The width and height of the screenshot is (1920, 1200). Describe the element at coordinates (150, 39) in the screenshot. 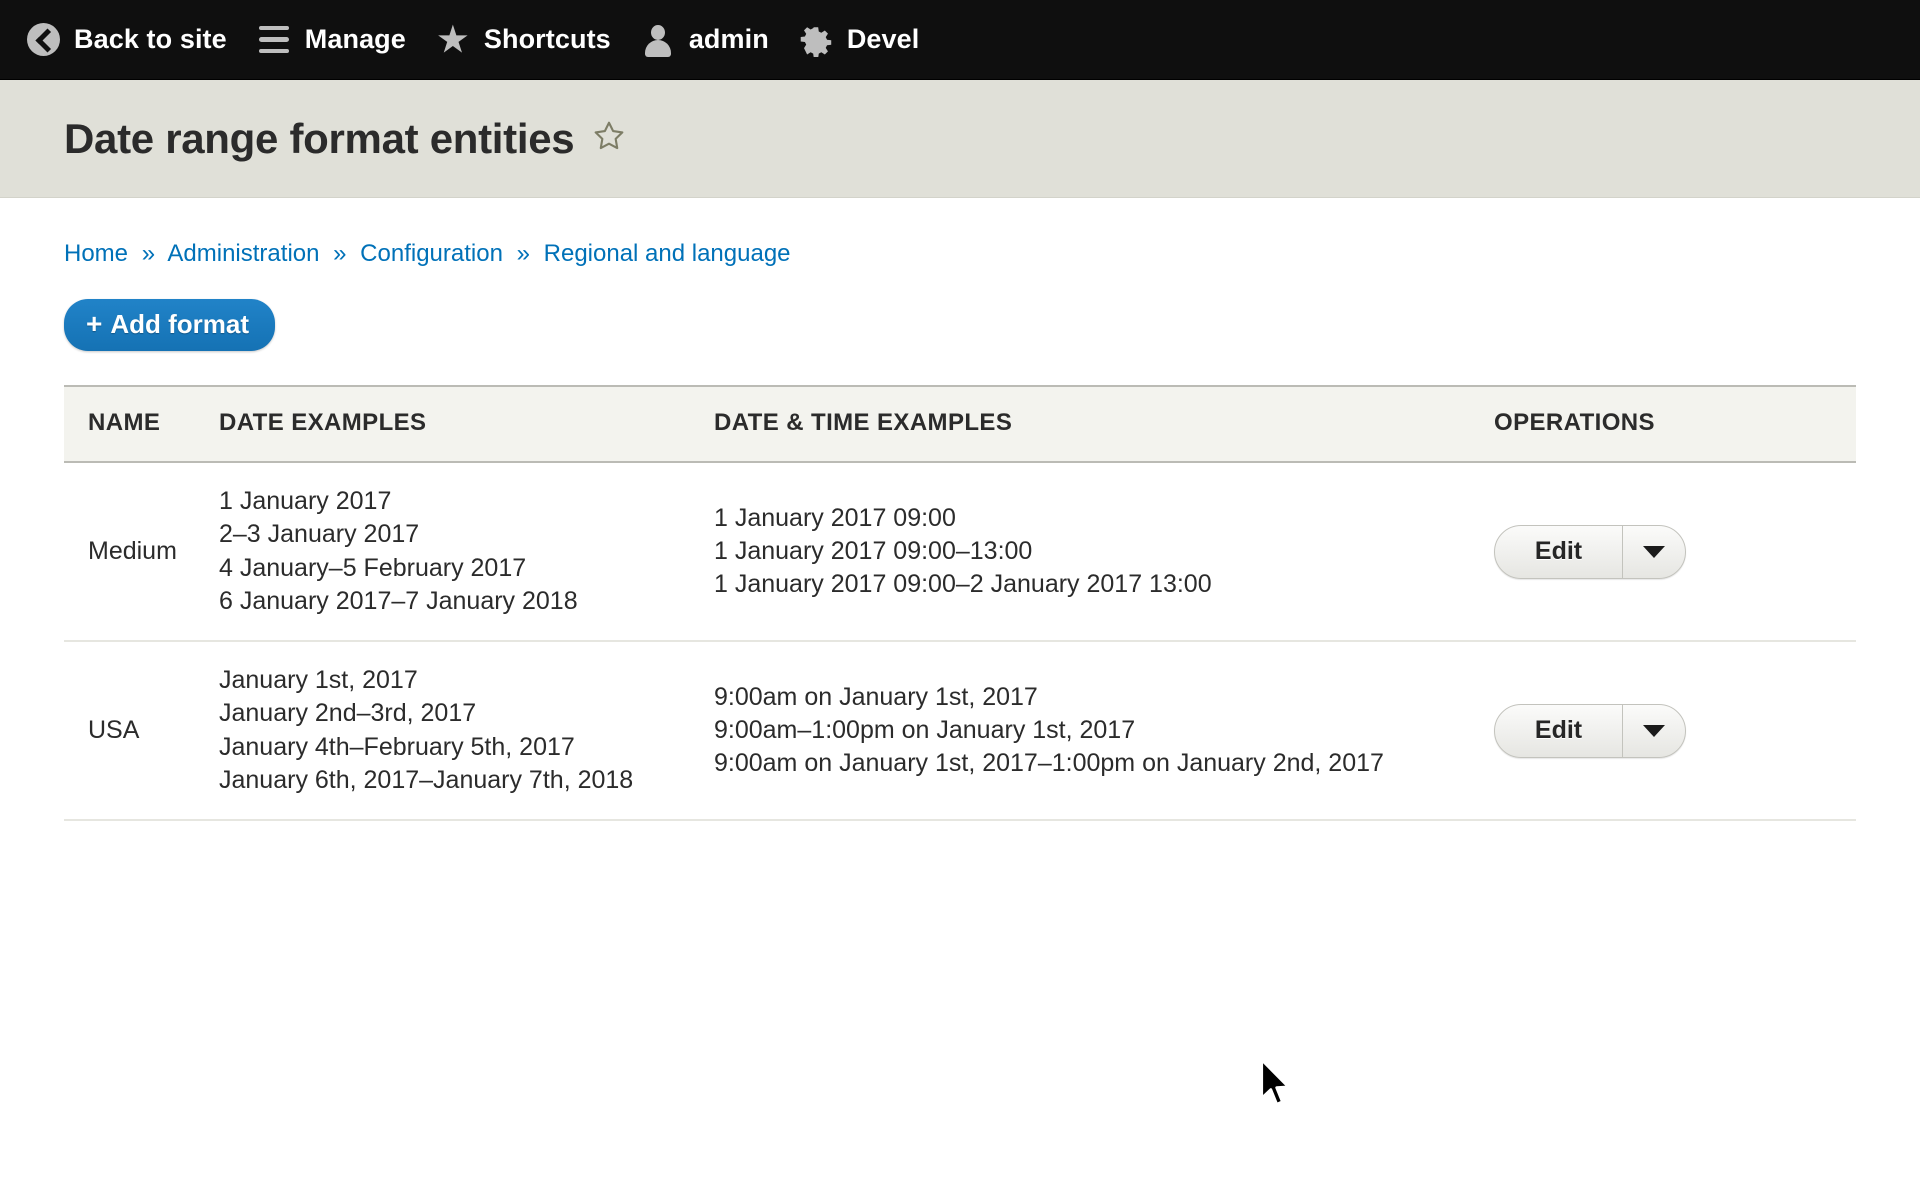

I see `toolbar-item-label: Back to site` at that location.